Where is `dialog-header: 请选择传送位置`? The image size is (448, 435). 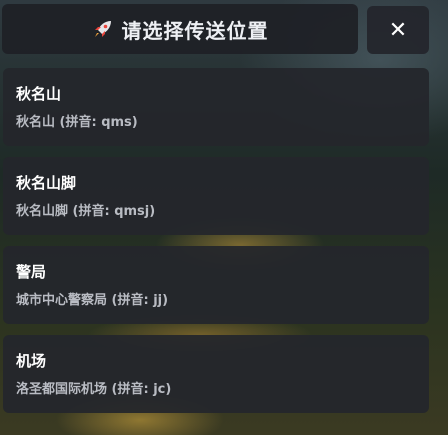
dialog-header: 请选择传送位置 is located at coordinates (180, 29).